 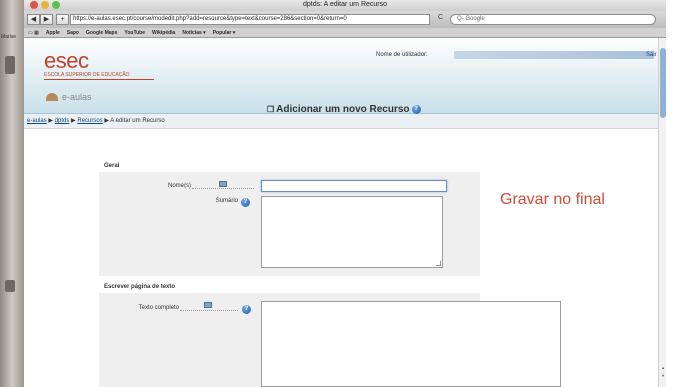 I want to click on desktop-label: Marise, so click(x=9, y=37).